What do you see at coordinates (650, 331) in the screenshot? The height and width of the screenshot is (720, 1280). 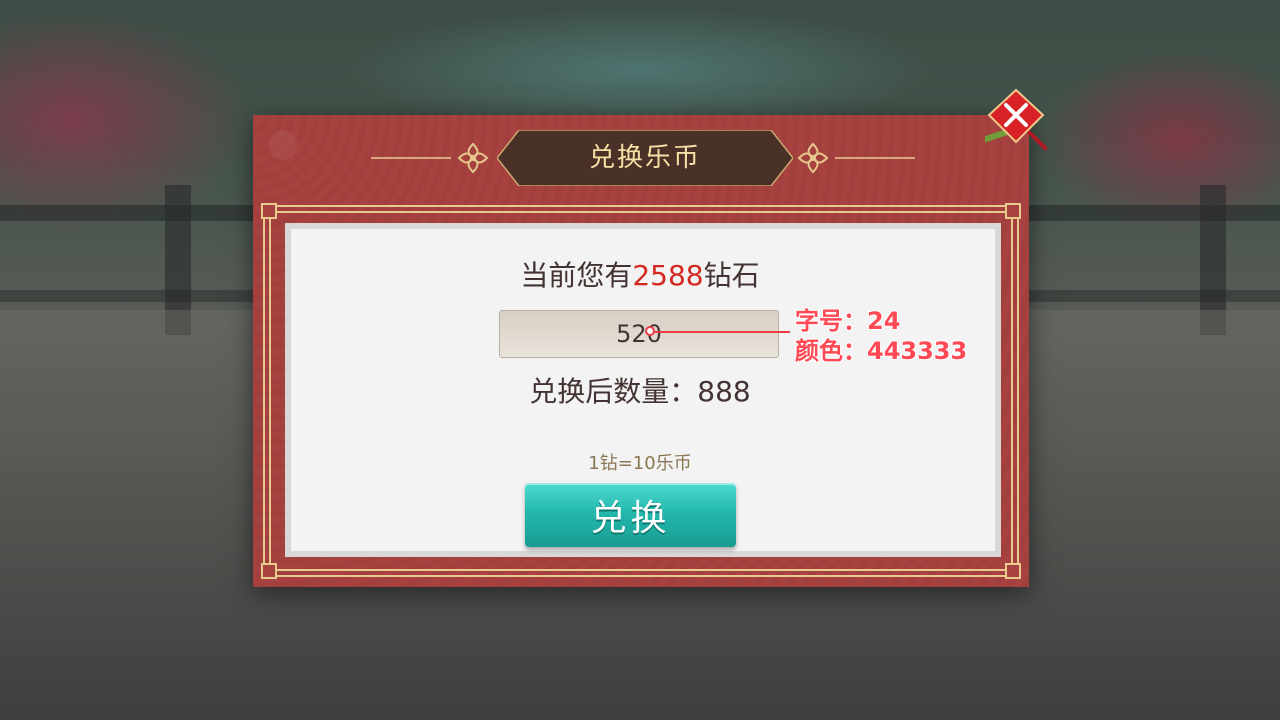 I see `annotation-pointer-dot` at bounding box center [650, 331].